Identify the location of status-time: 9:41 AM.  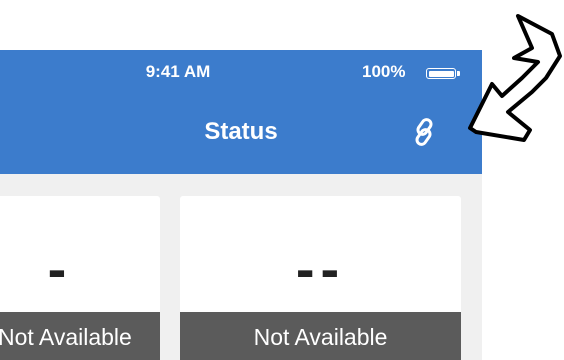
(178, 71).